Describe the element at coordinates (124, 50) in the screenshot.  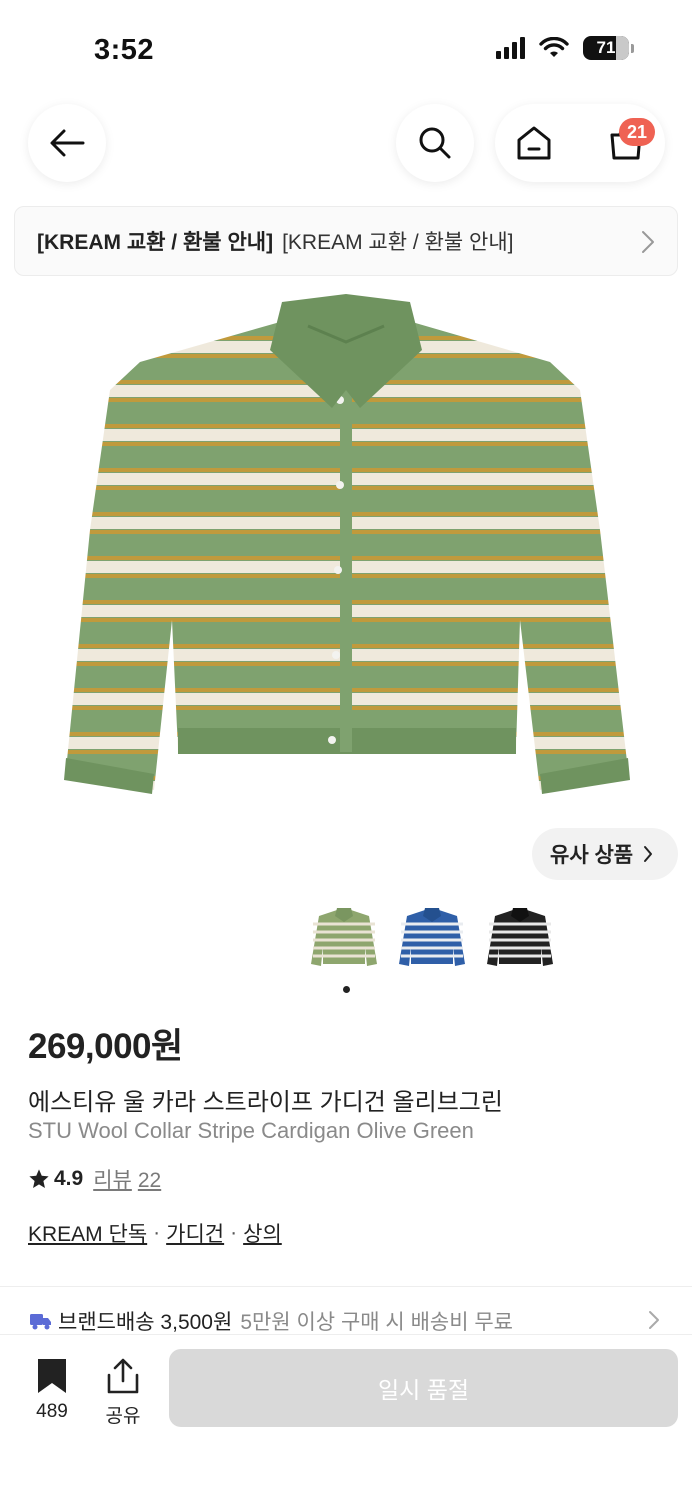
I see `status-time: 3:52` at that location.